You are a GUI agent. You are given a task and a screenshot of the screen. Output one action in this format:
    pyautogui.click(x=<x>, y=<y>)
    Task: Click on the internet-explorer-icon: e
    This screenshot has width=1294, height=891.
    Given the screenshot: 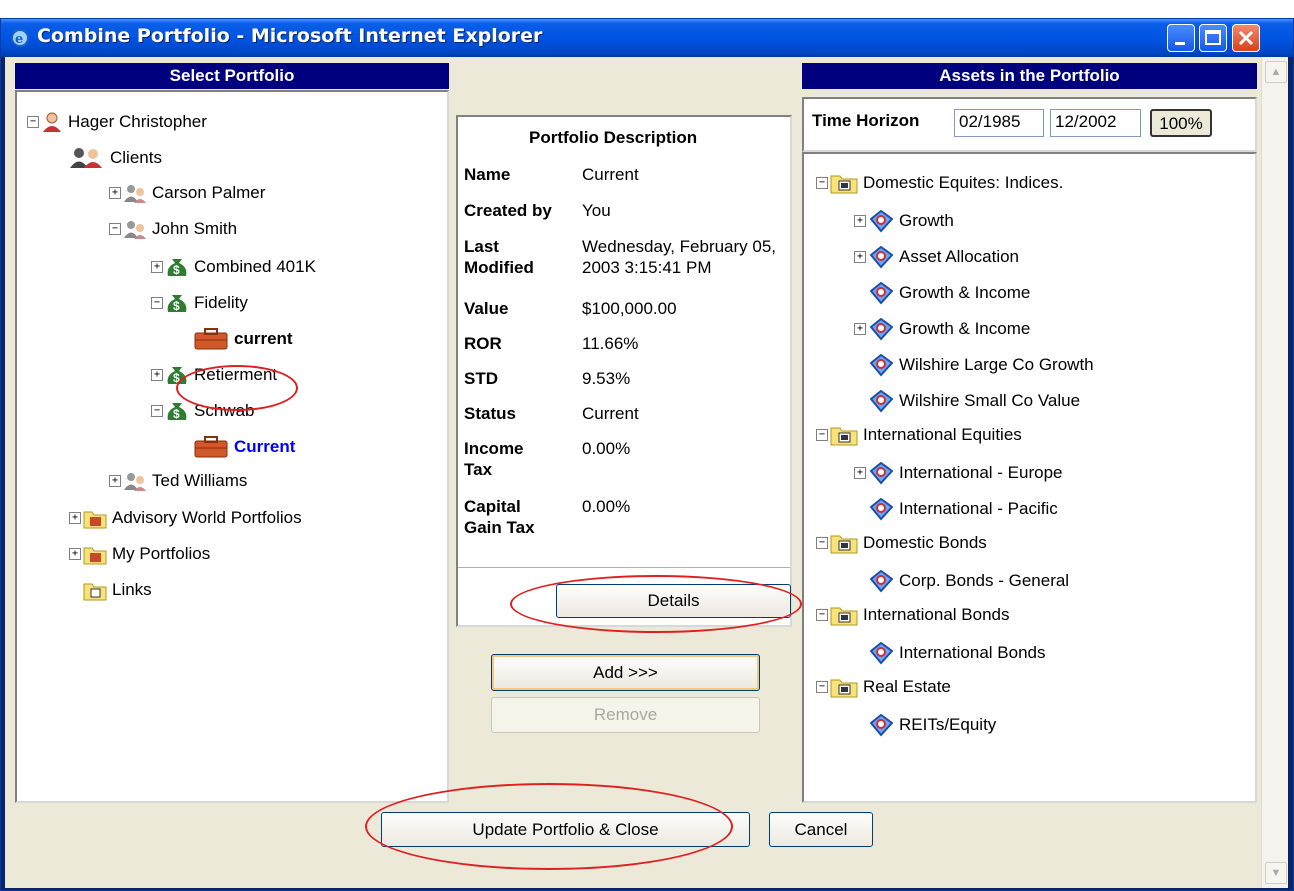 What is the action you would take?
    pyautogui.click(x=20, y=38)
    